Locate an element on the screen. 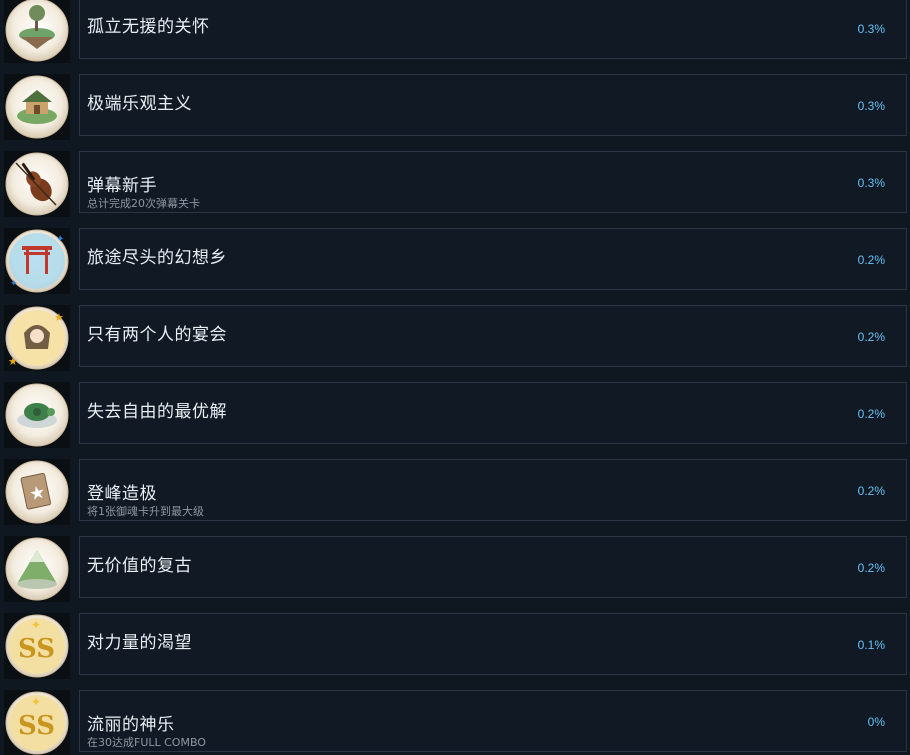  achievement-title: 无价值的复古 is located at coordinates (139, 566).